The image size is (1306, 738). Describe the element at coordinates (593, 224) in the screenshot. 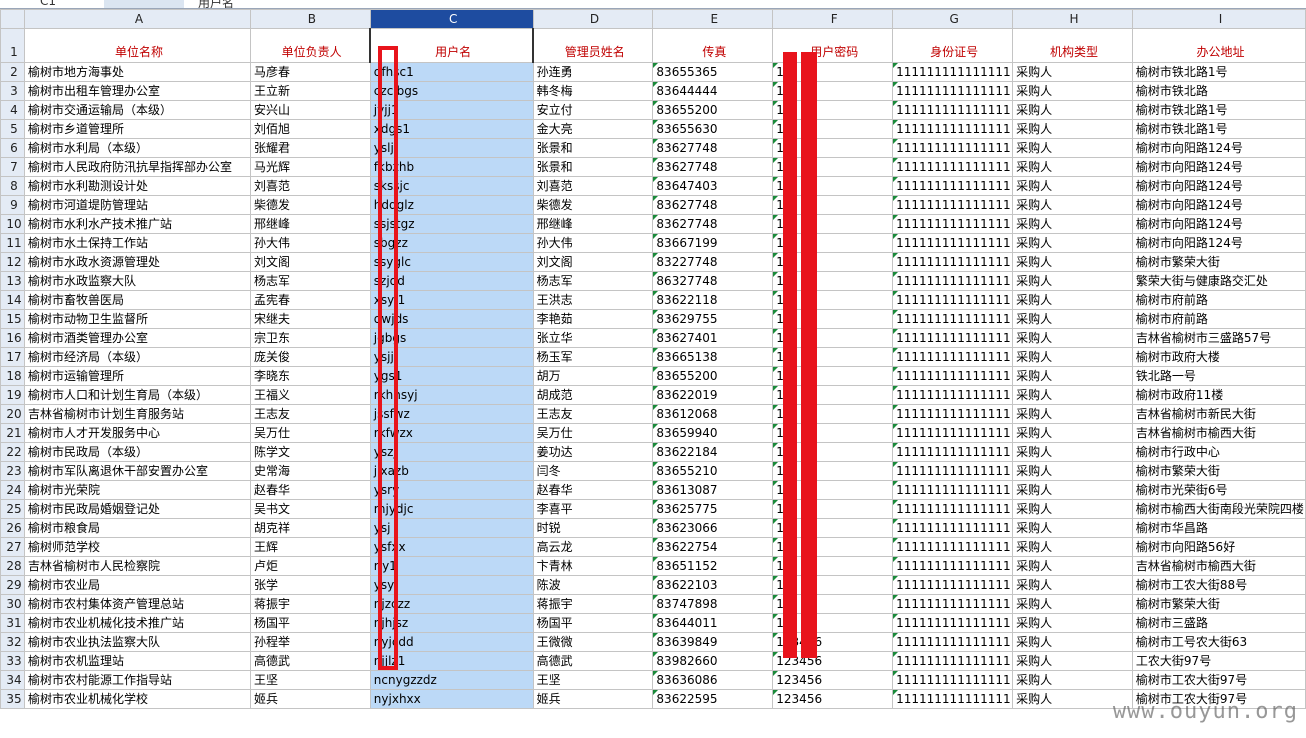

I see `cell-d: 邢继峰` at that location.